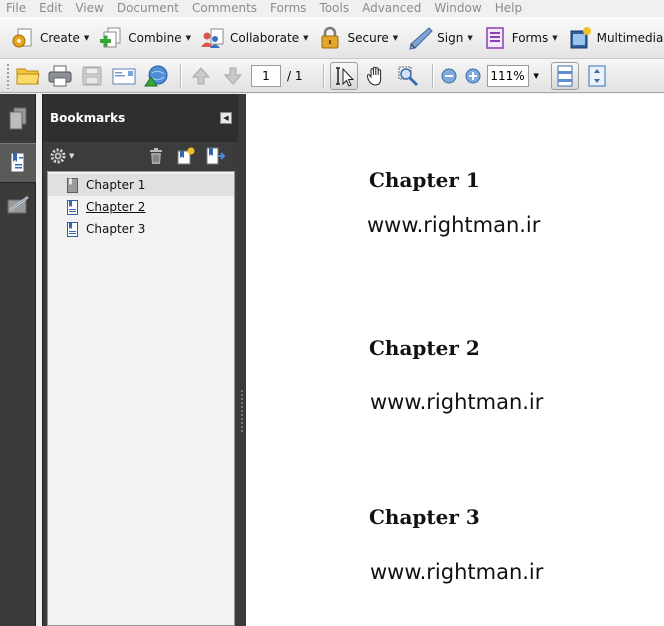  I want to click on menu-help: Help, so click(508, 8).